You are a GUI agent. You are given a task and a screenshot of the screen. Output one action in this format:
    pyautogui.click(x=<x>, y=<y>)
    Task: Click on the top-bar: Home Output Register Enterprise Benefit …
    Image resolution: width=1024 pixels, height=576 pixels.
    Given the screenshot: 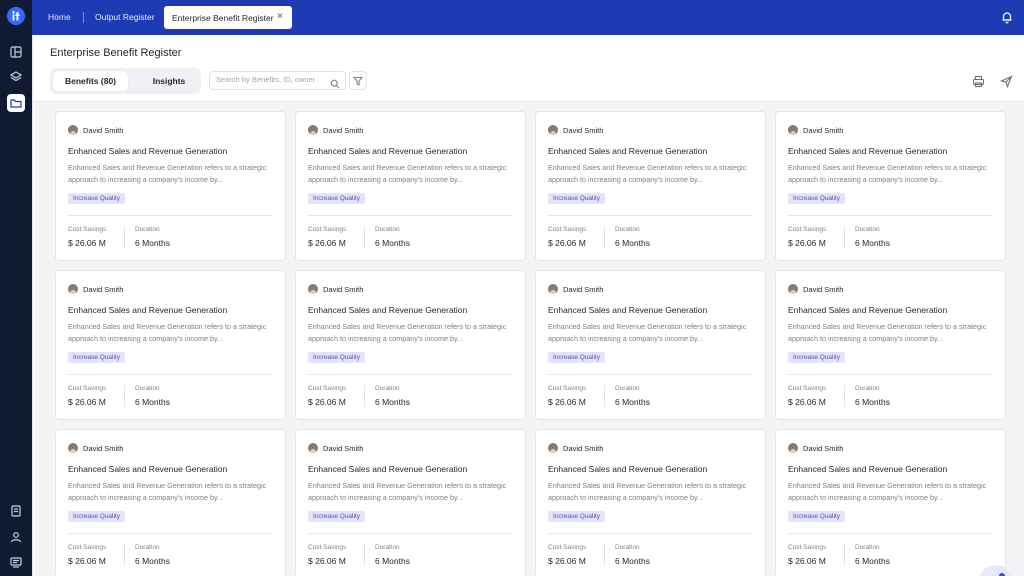 What is the action you would take?
    pyautogui.click(x=528, y=17)
    